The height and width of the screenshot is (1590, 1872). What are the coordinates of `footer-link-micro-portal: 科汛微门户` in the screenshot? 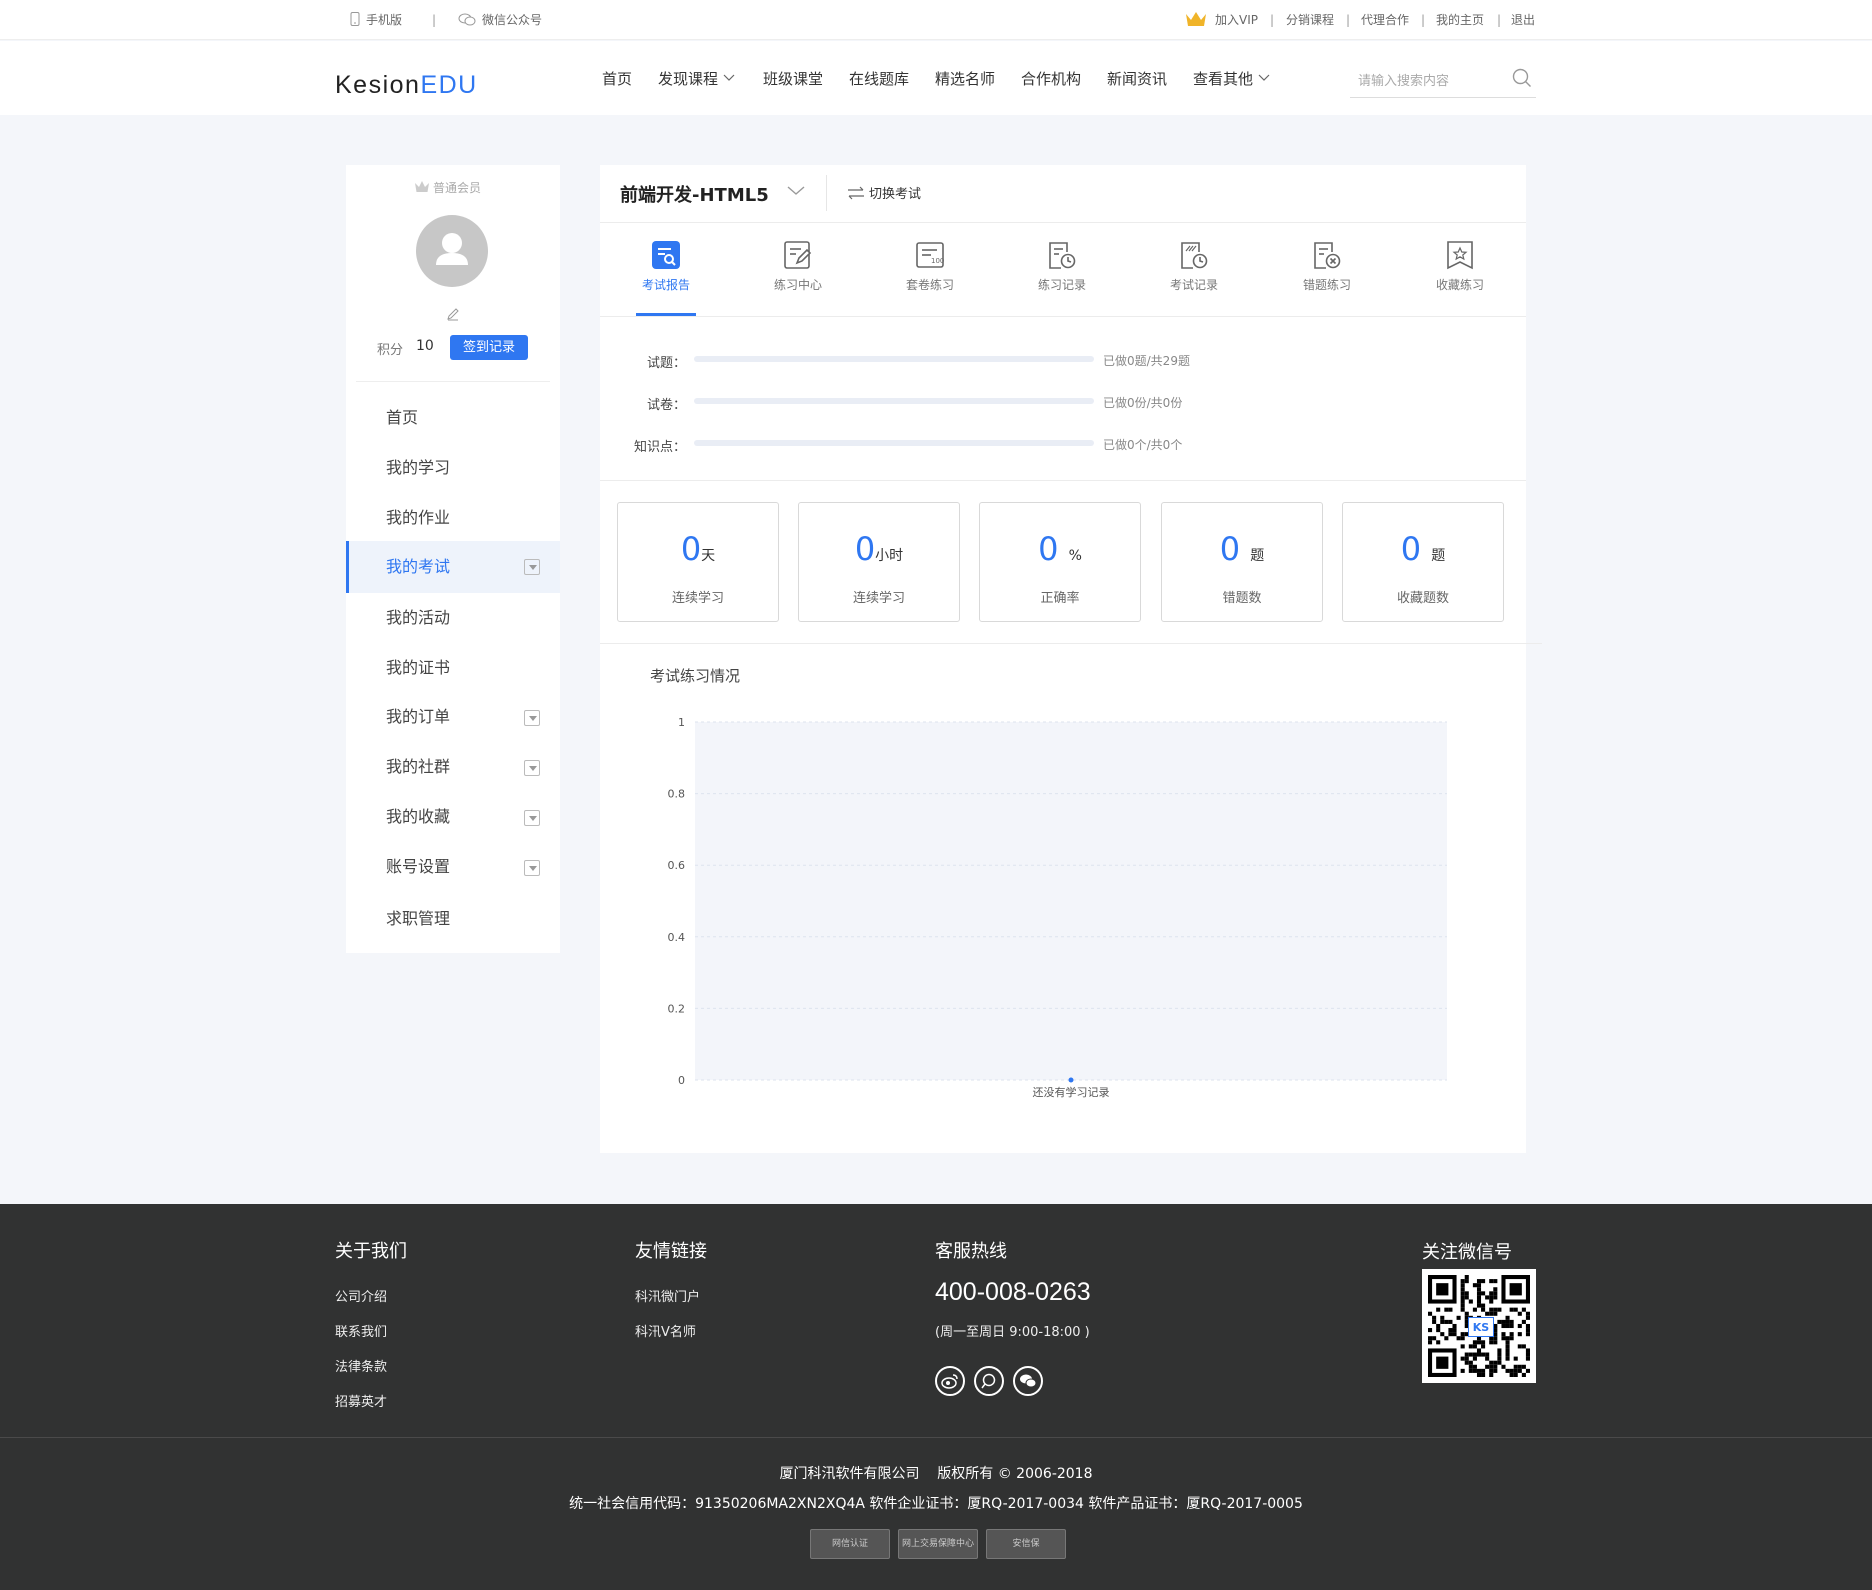 It's located at (667, 1295).